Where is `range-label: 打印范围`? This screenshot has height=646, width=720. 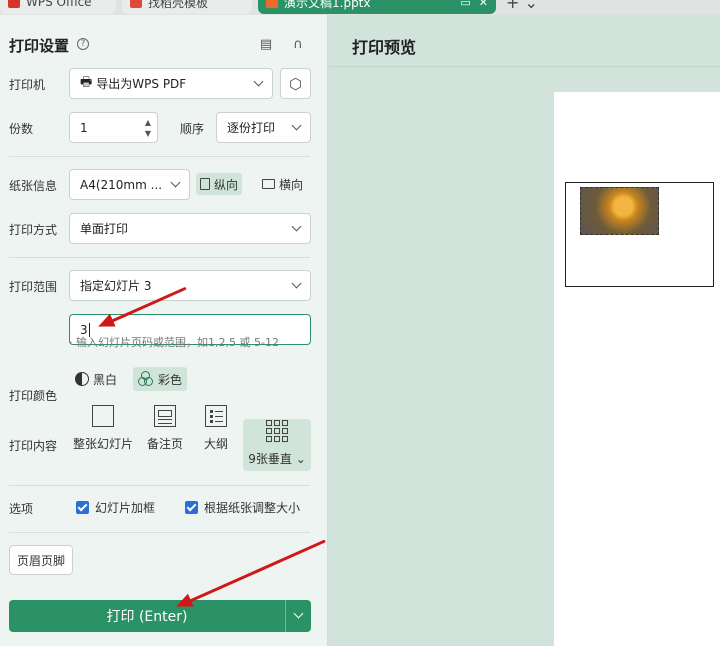 range-label: 打印范围 is located at coordinates (33, 287).